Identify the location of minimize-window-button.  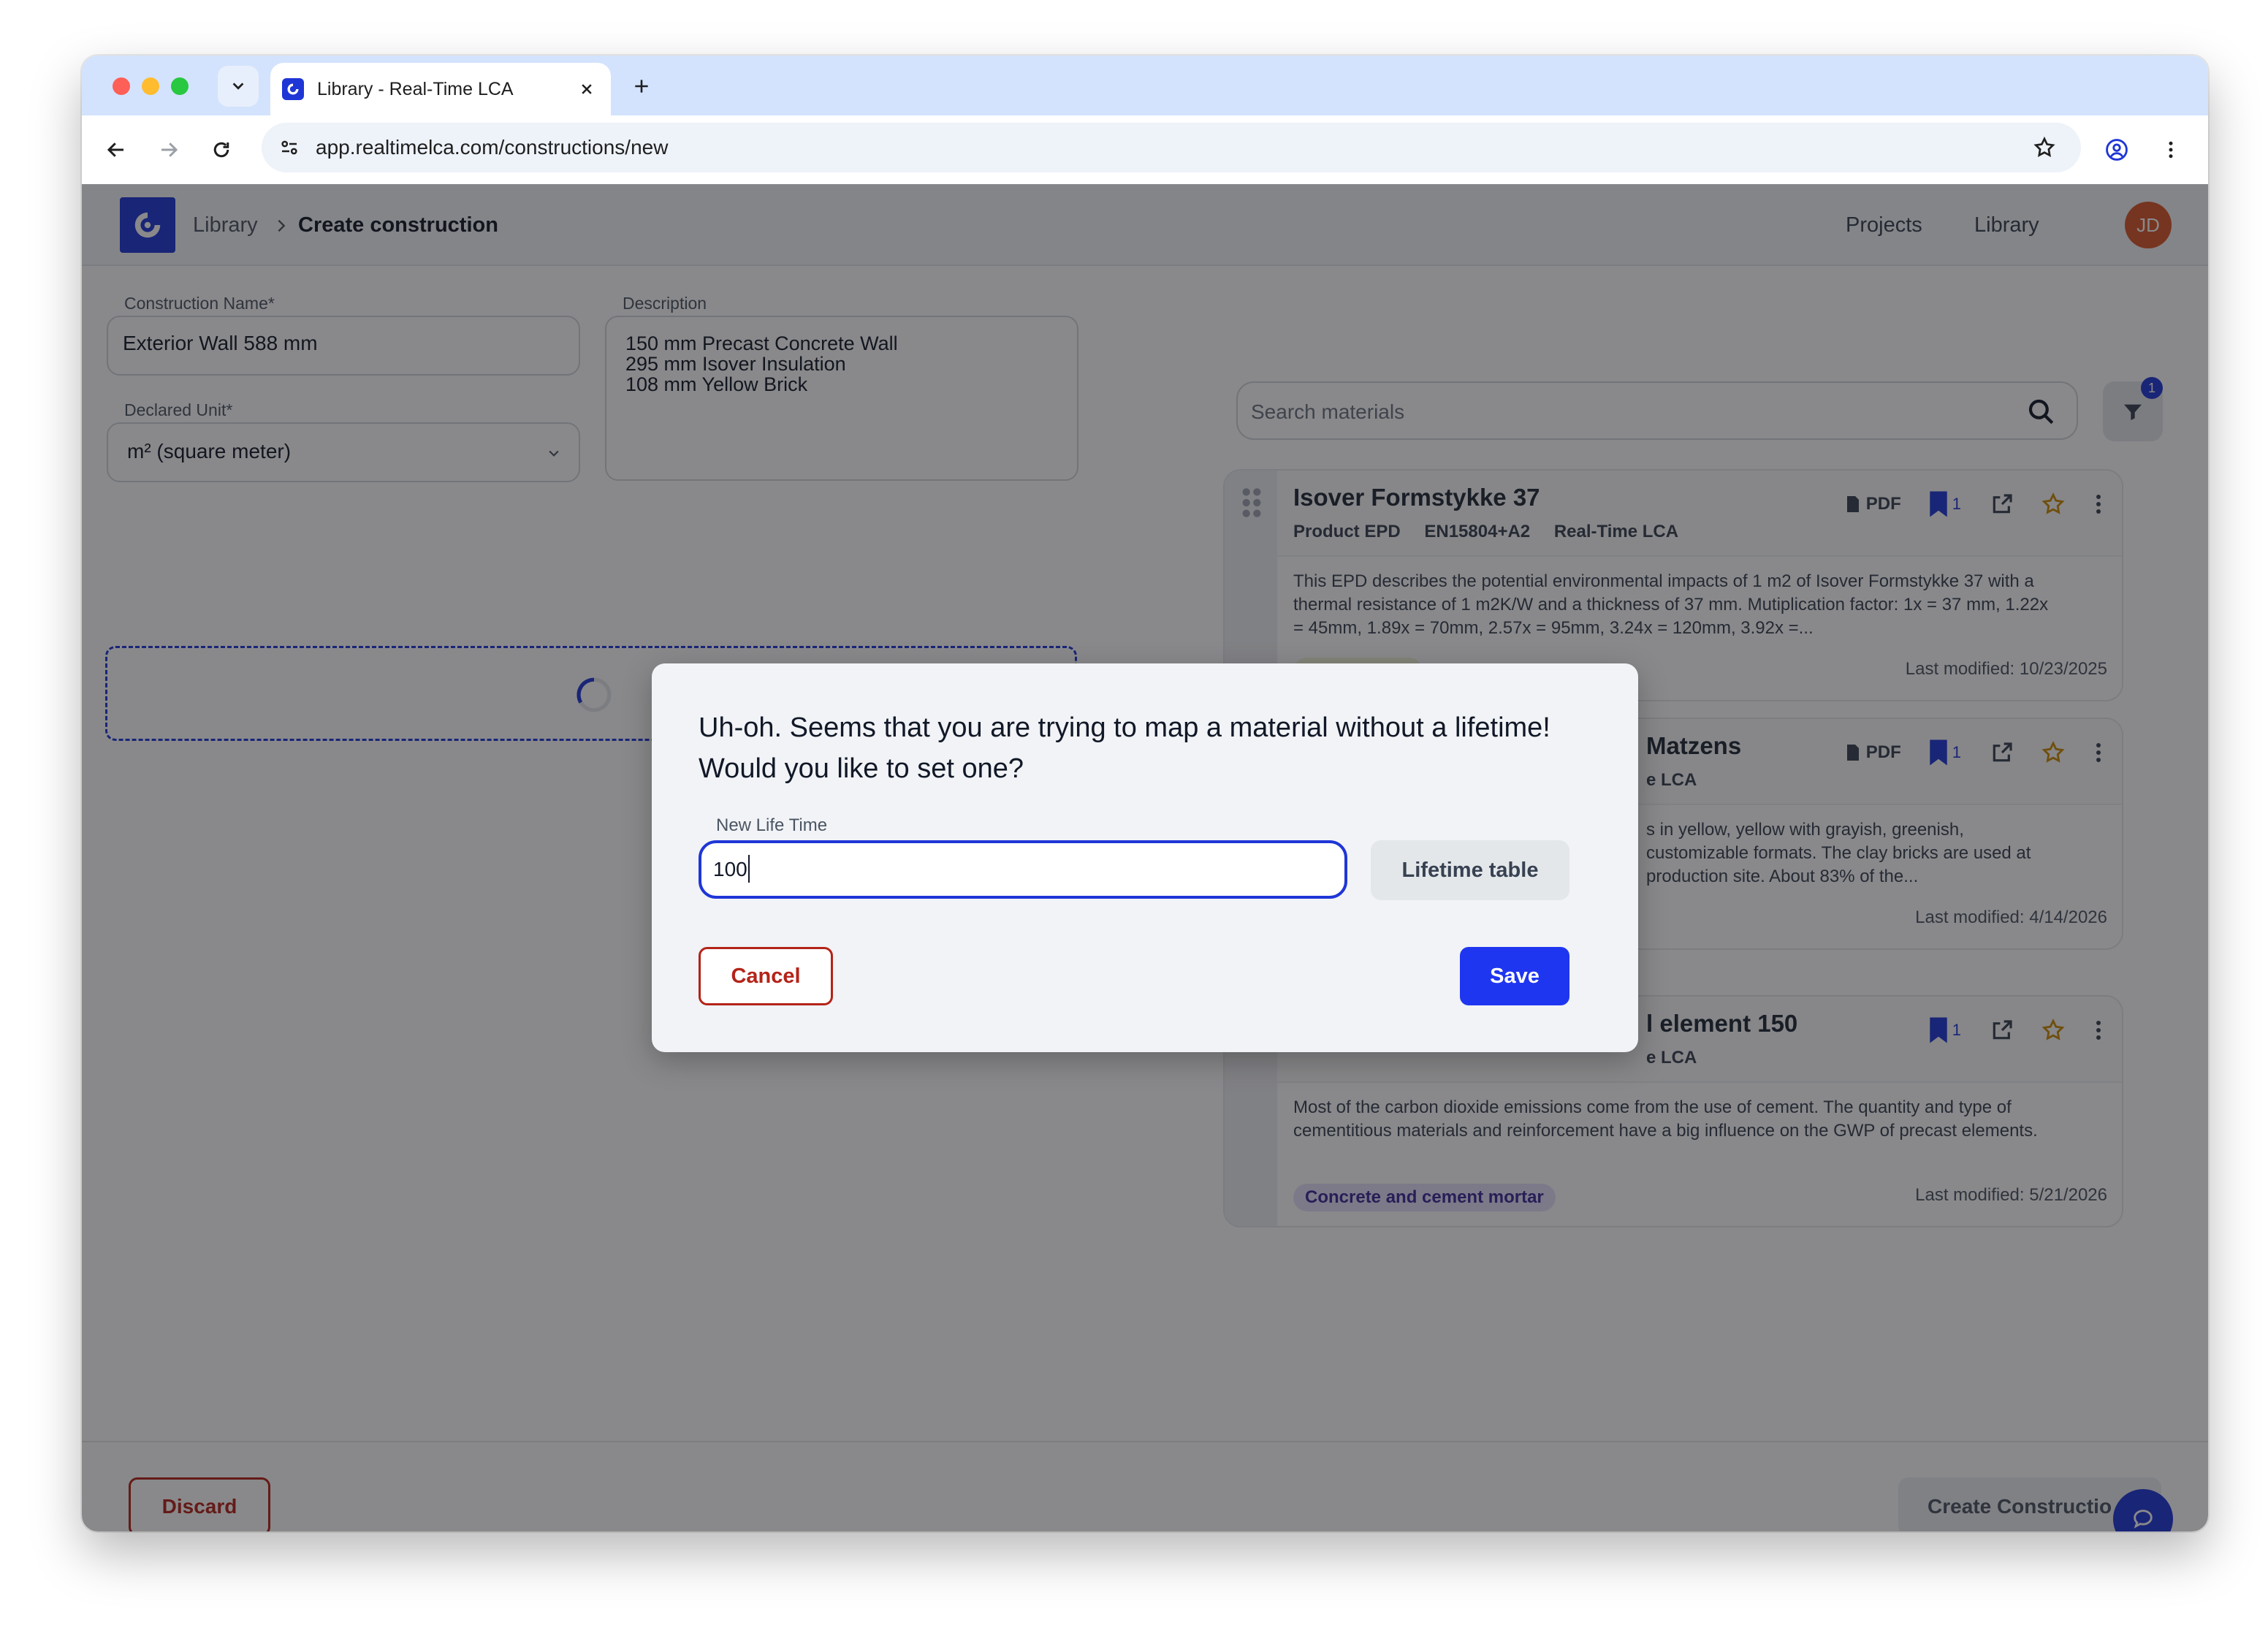
(150, 86).